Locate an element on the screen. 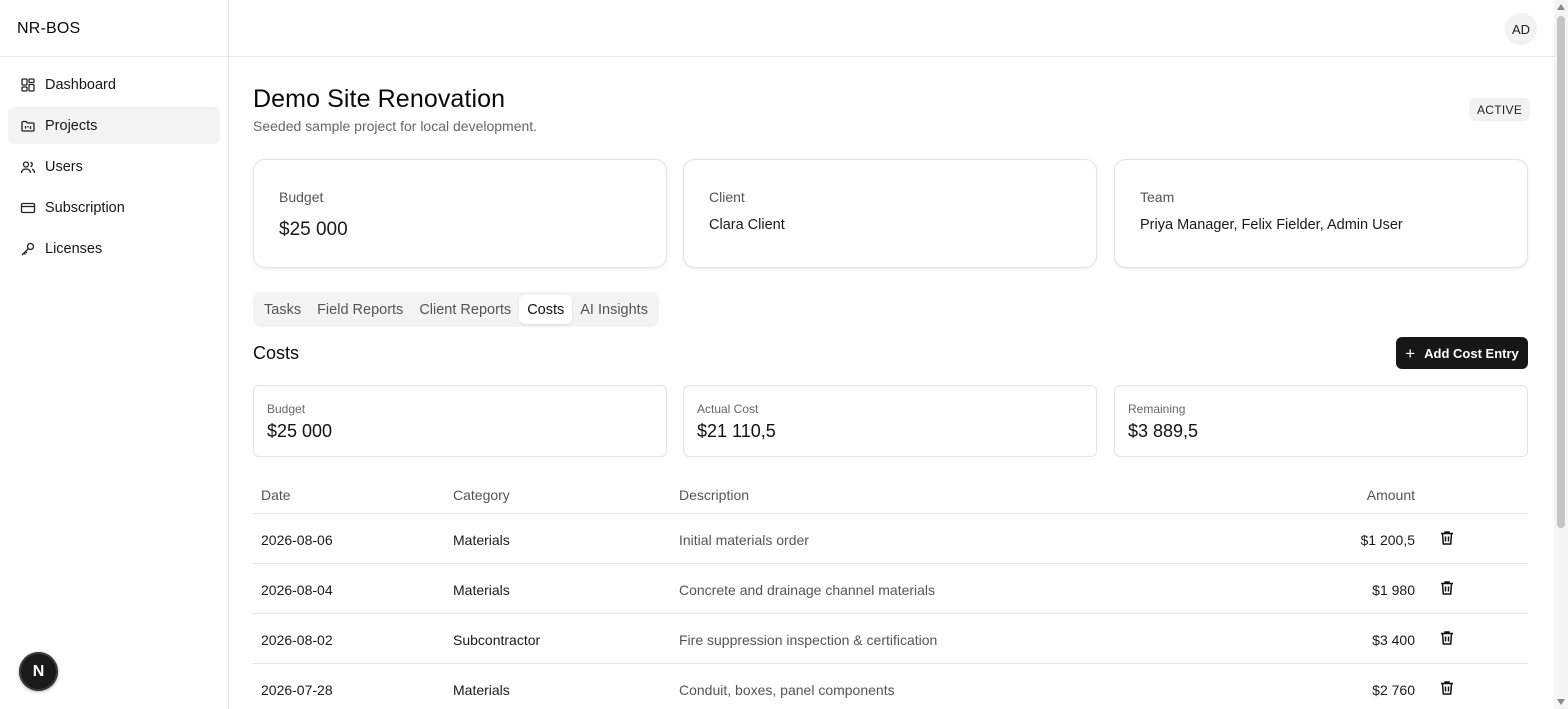 The width and height of the screenshot is (1568, 709). remaining-label: Remaining is located at coordinates (1157, 409).